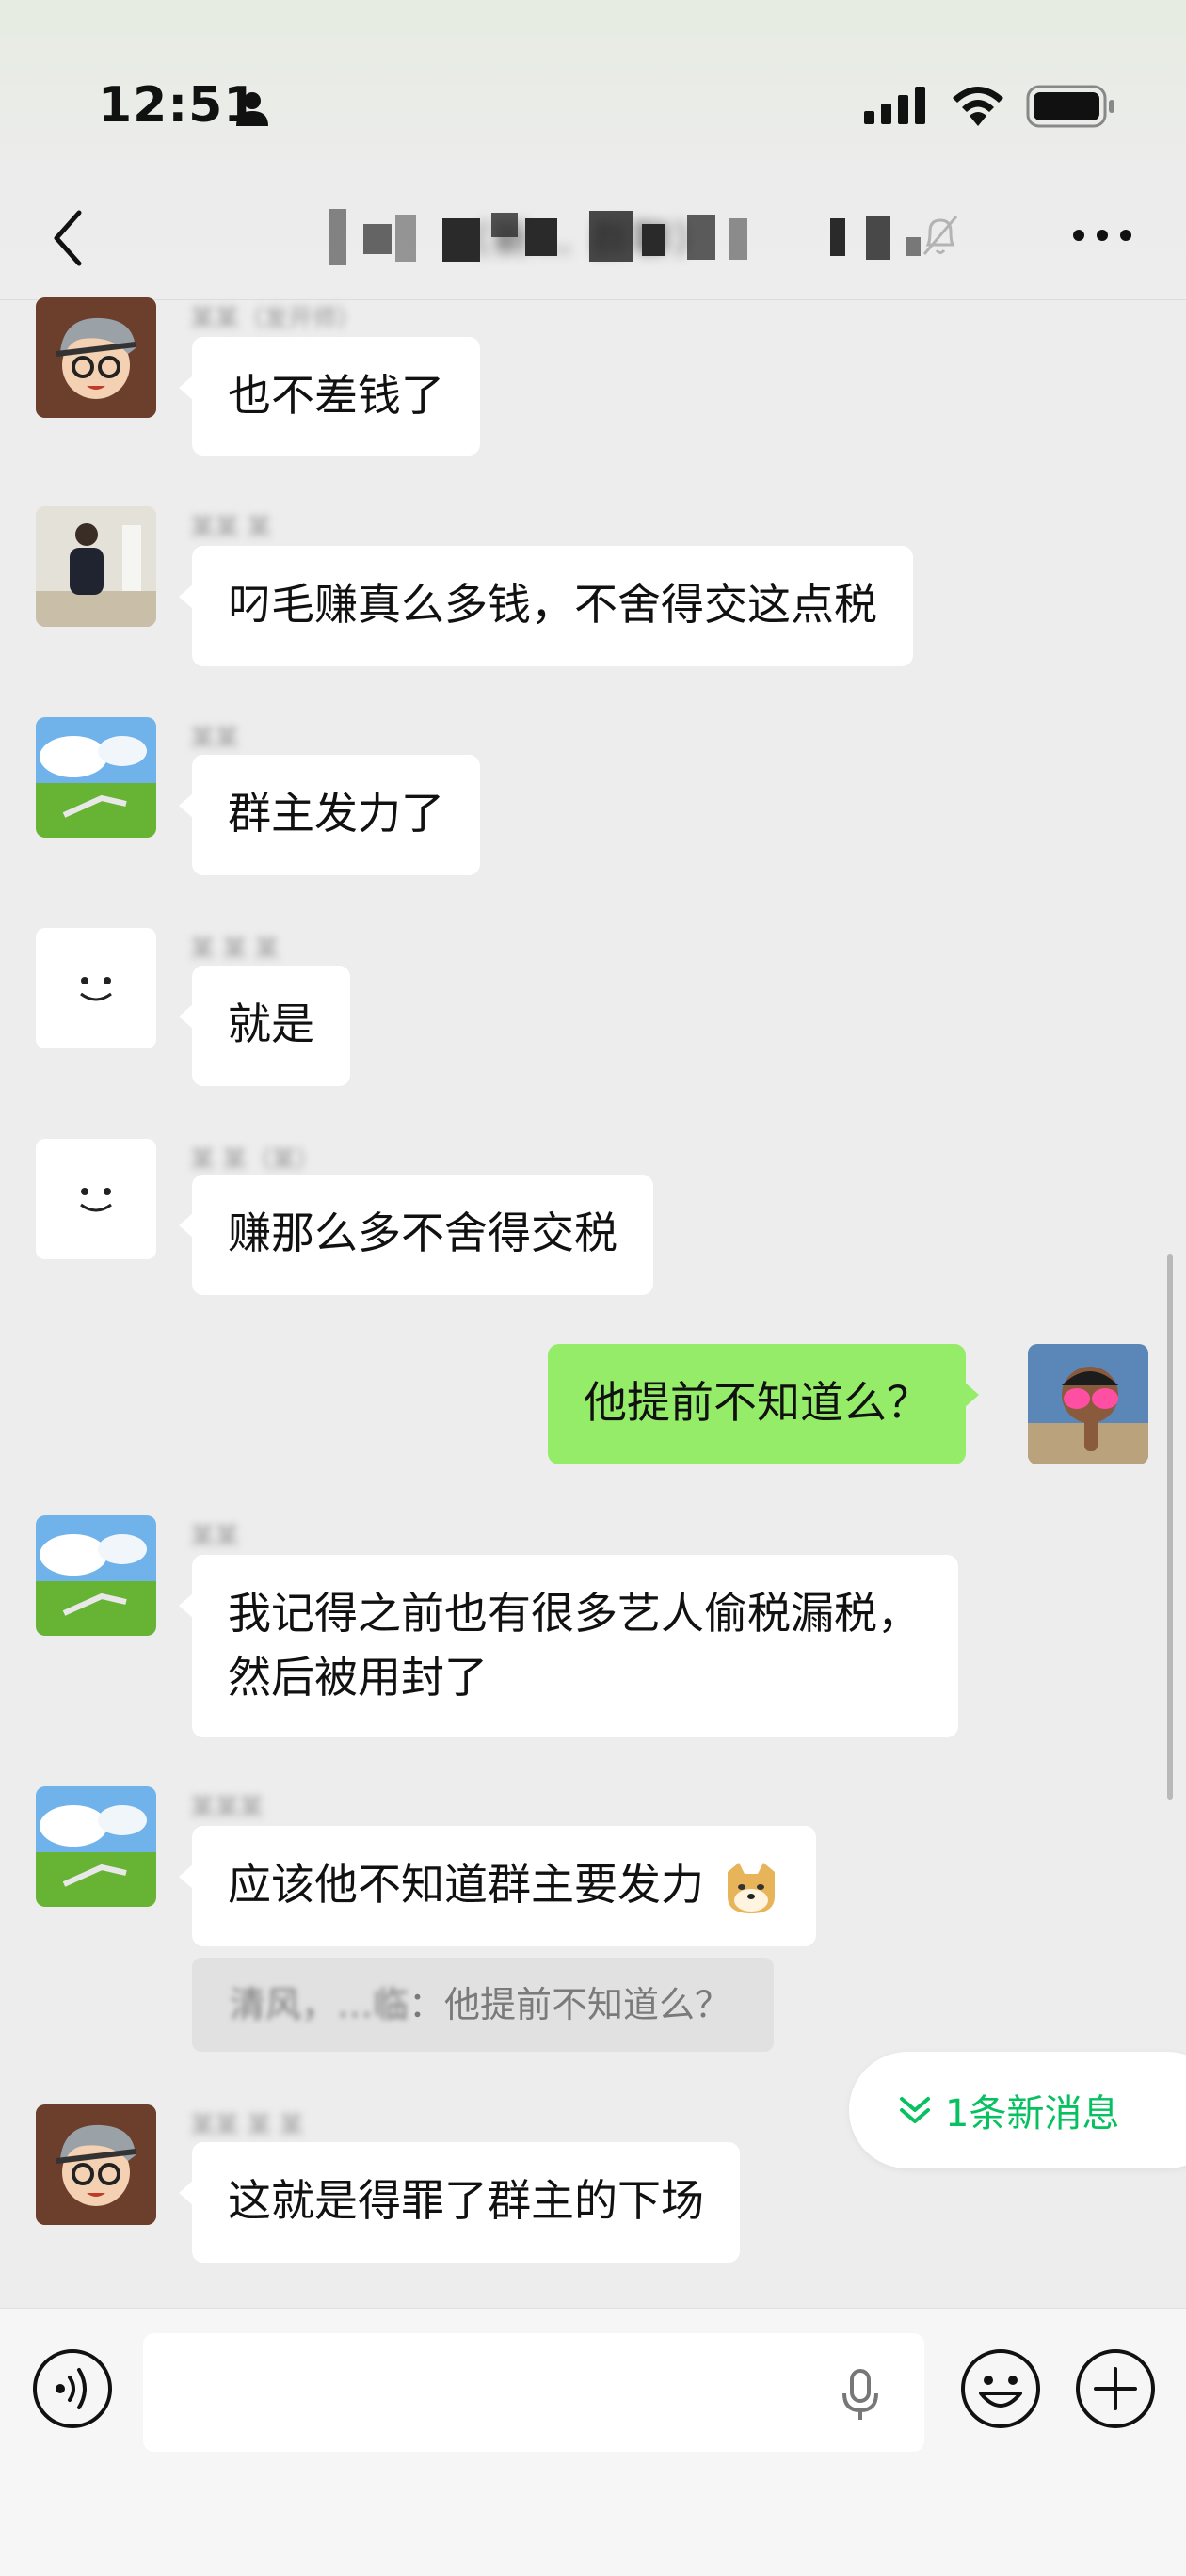  What do you see at coordinates (978, 106) in the screenshot?
I see `wifi-icon` at bounding box center [978, 106].